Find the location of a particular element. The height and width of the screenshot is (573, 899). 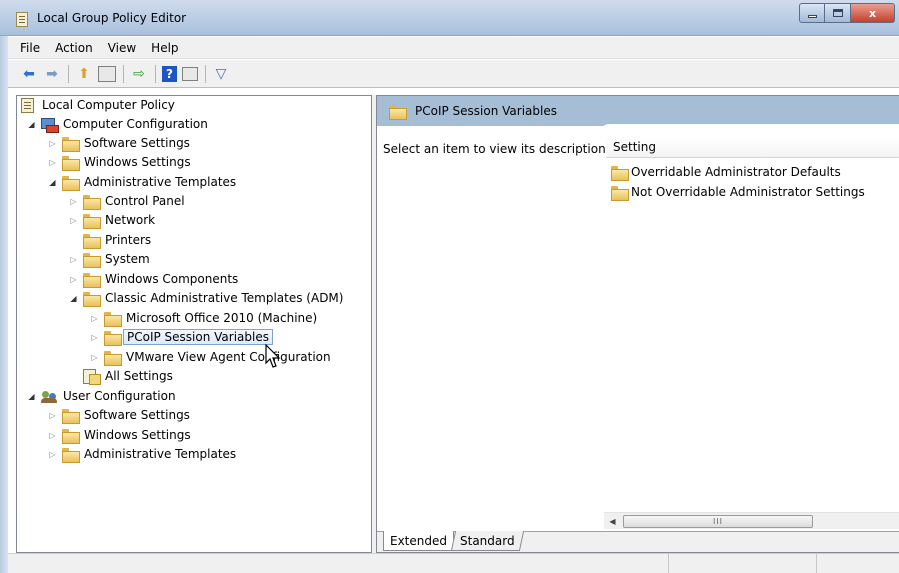

show-hide-tree-icon is located at coordinates (107, 73).